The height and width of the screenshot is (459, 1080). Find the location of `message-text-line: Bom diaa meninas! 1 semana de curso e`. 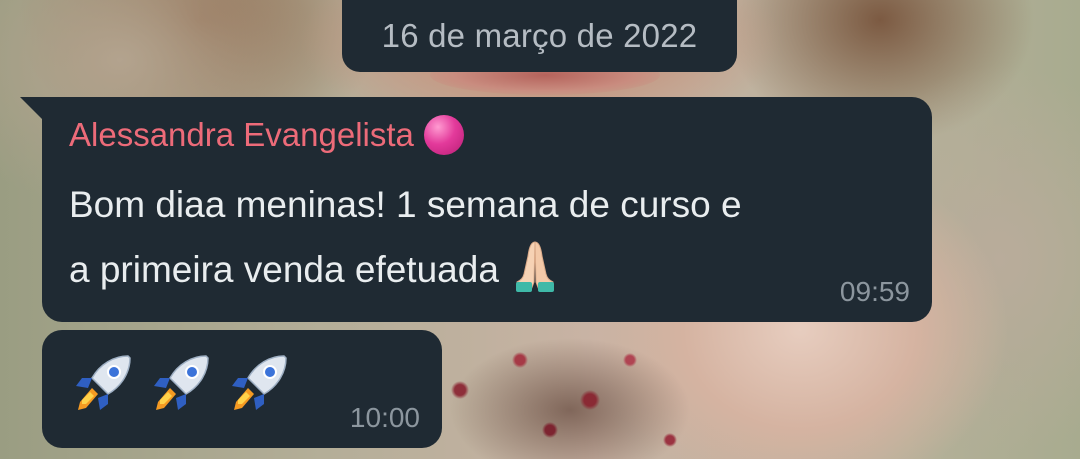

message-text-line: Bom diaa meninas! 1 semana de curso e is located at coordinates (405, 204).